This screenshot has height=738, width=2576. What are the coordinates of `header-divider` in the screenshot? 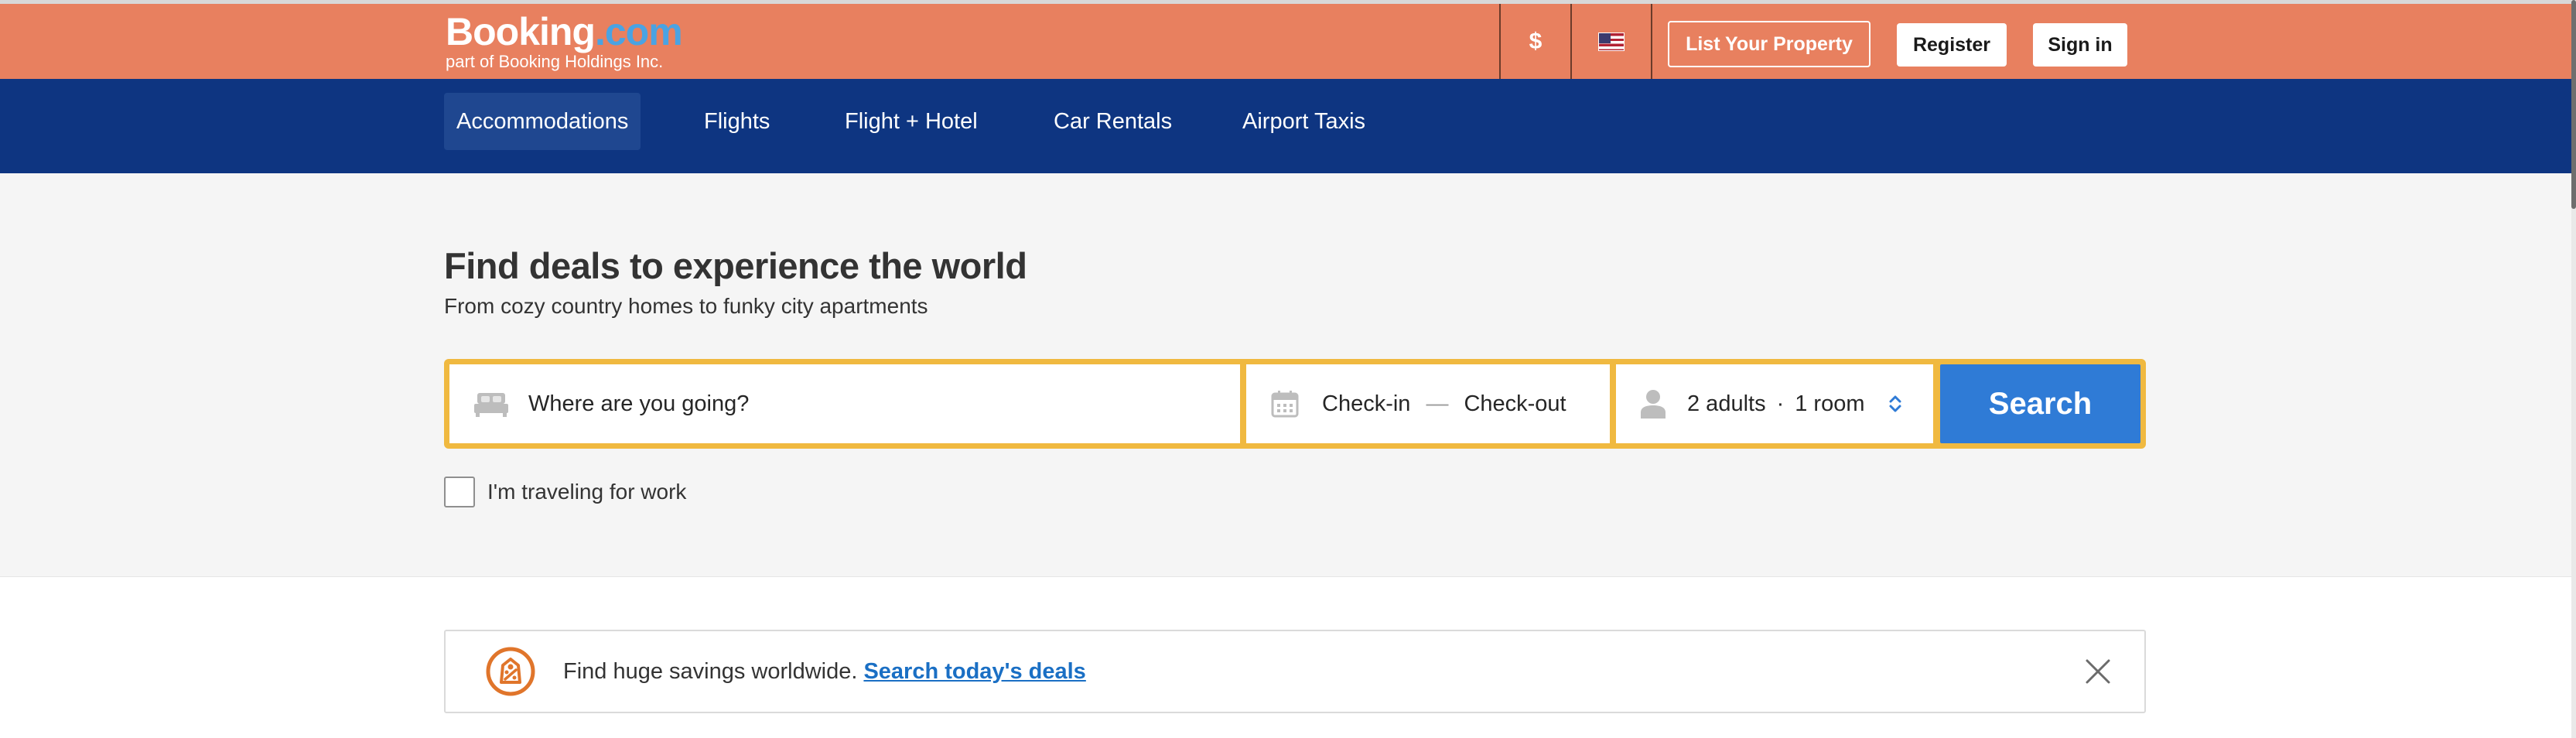 It's located at (1652, 42).